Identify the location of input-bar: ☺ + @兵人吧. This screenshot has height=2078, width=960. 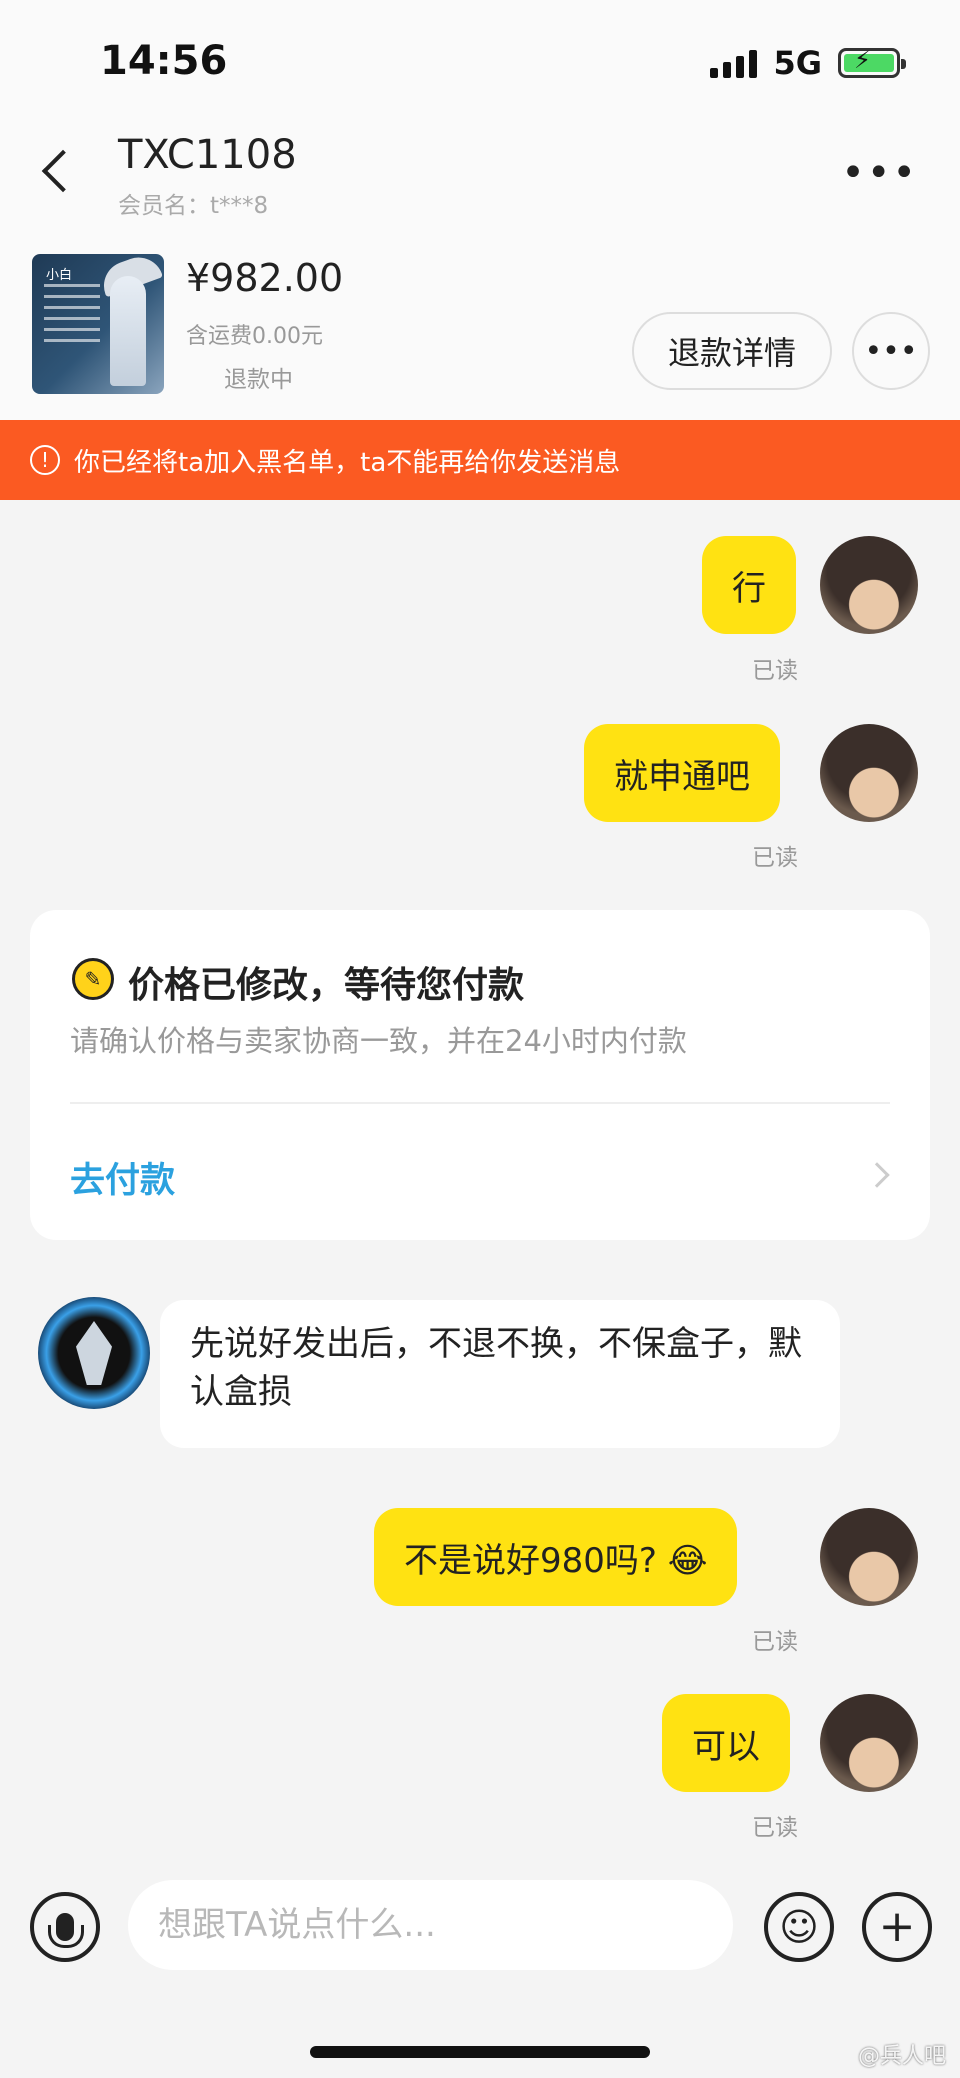
(480, 1968).